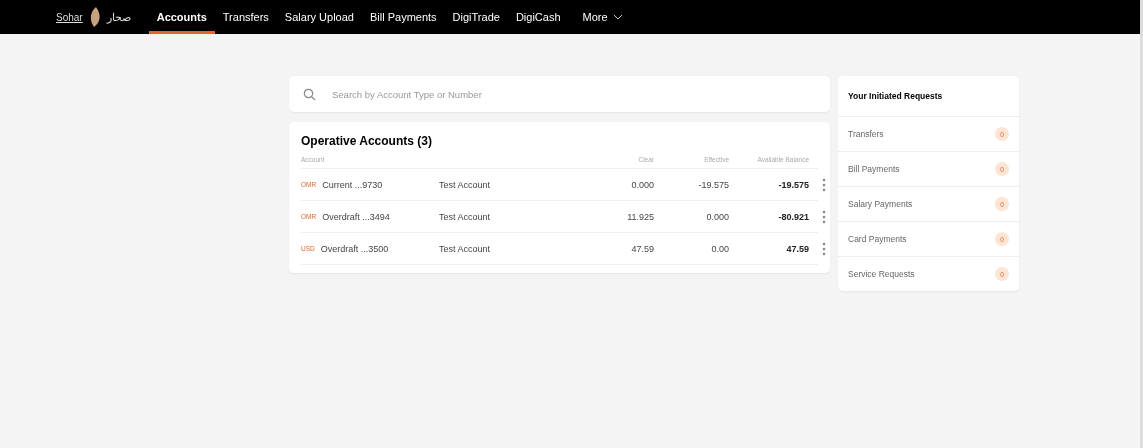 This screenshot has width=1143, height=448. What do you see at coordinates (367, 141) in the screenshot?
I see `card-title: Operative Accounts (3)` at bounding box center [367, 141].